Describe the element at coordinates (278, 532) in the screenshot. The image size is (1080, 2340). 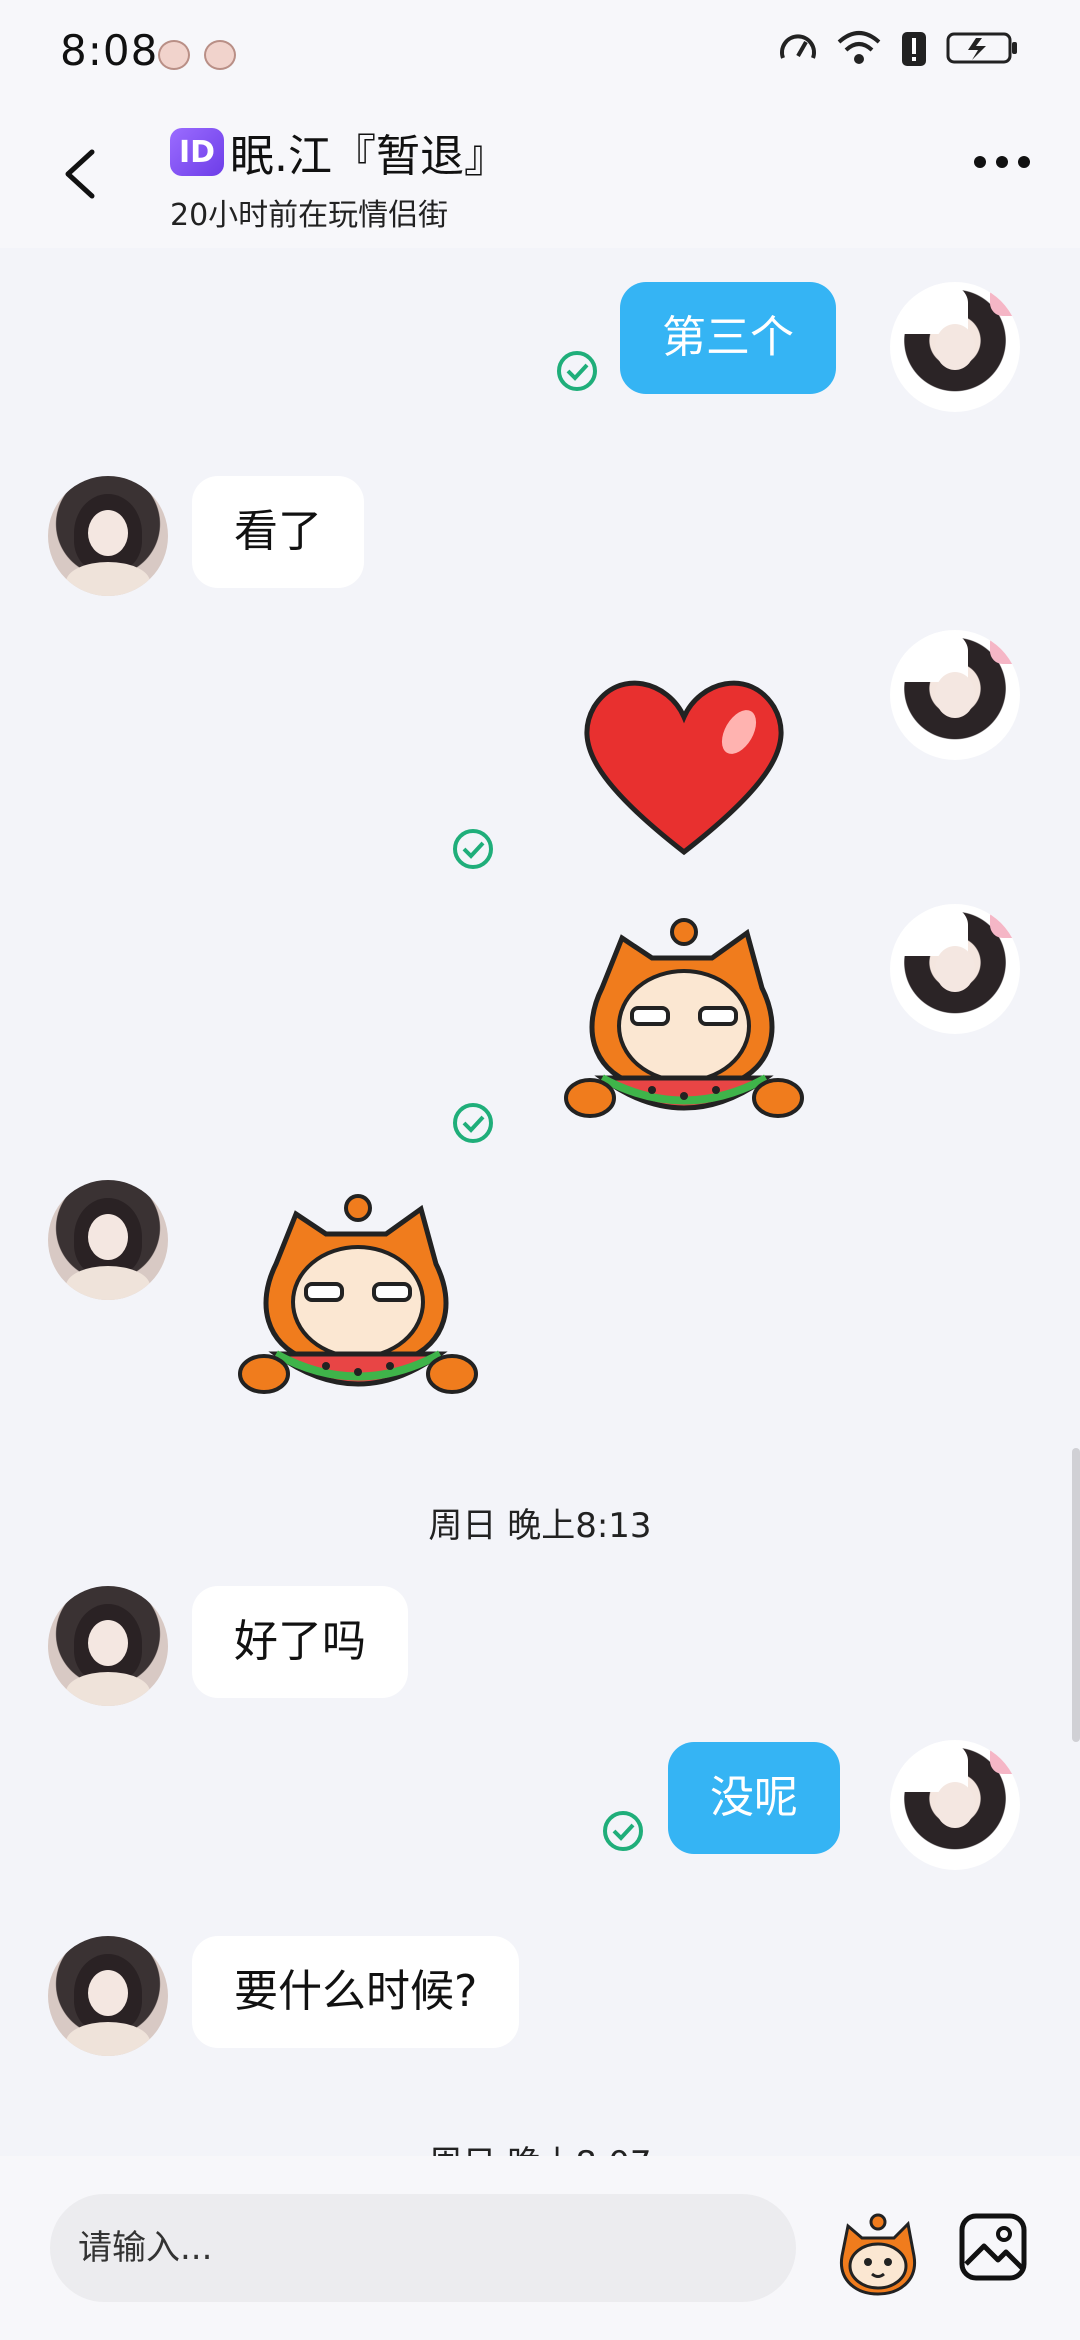
I see `message-bubble-incoming: 看了` at that location.